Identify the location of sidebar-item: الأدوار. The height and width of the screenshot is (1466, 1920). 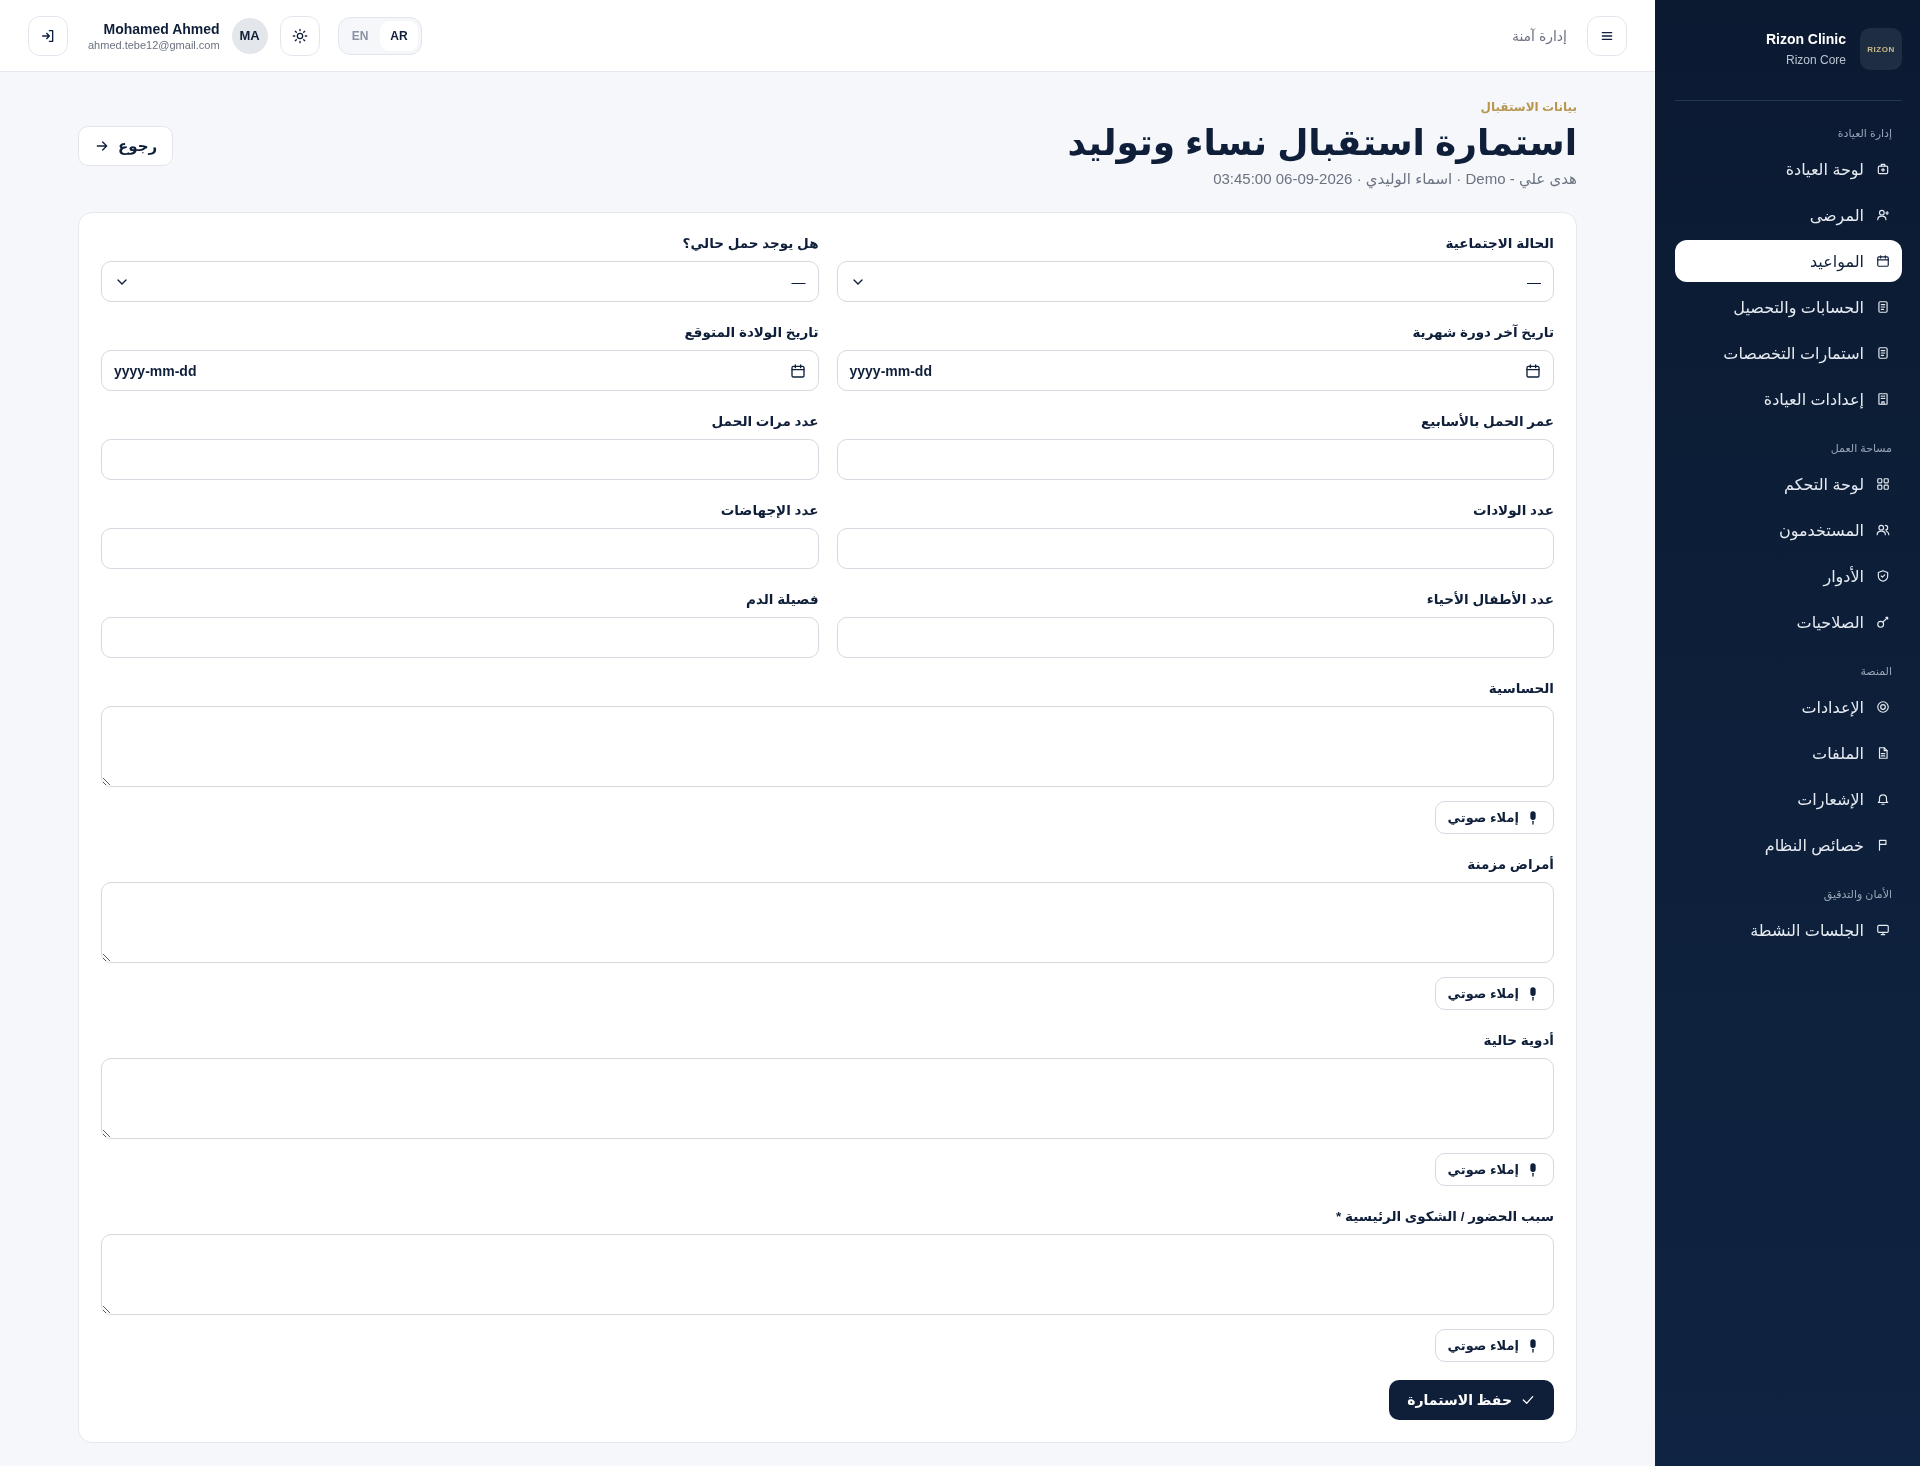
(1788, 576).